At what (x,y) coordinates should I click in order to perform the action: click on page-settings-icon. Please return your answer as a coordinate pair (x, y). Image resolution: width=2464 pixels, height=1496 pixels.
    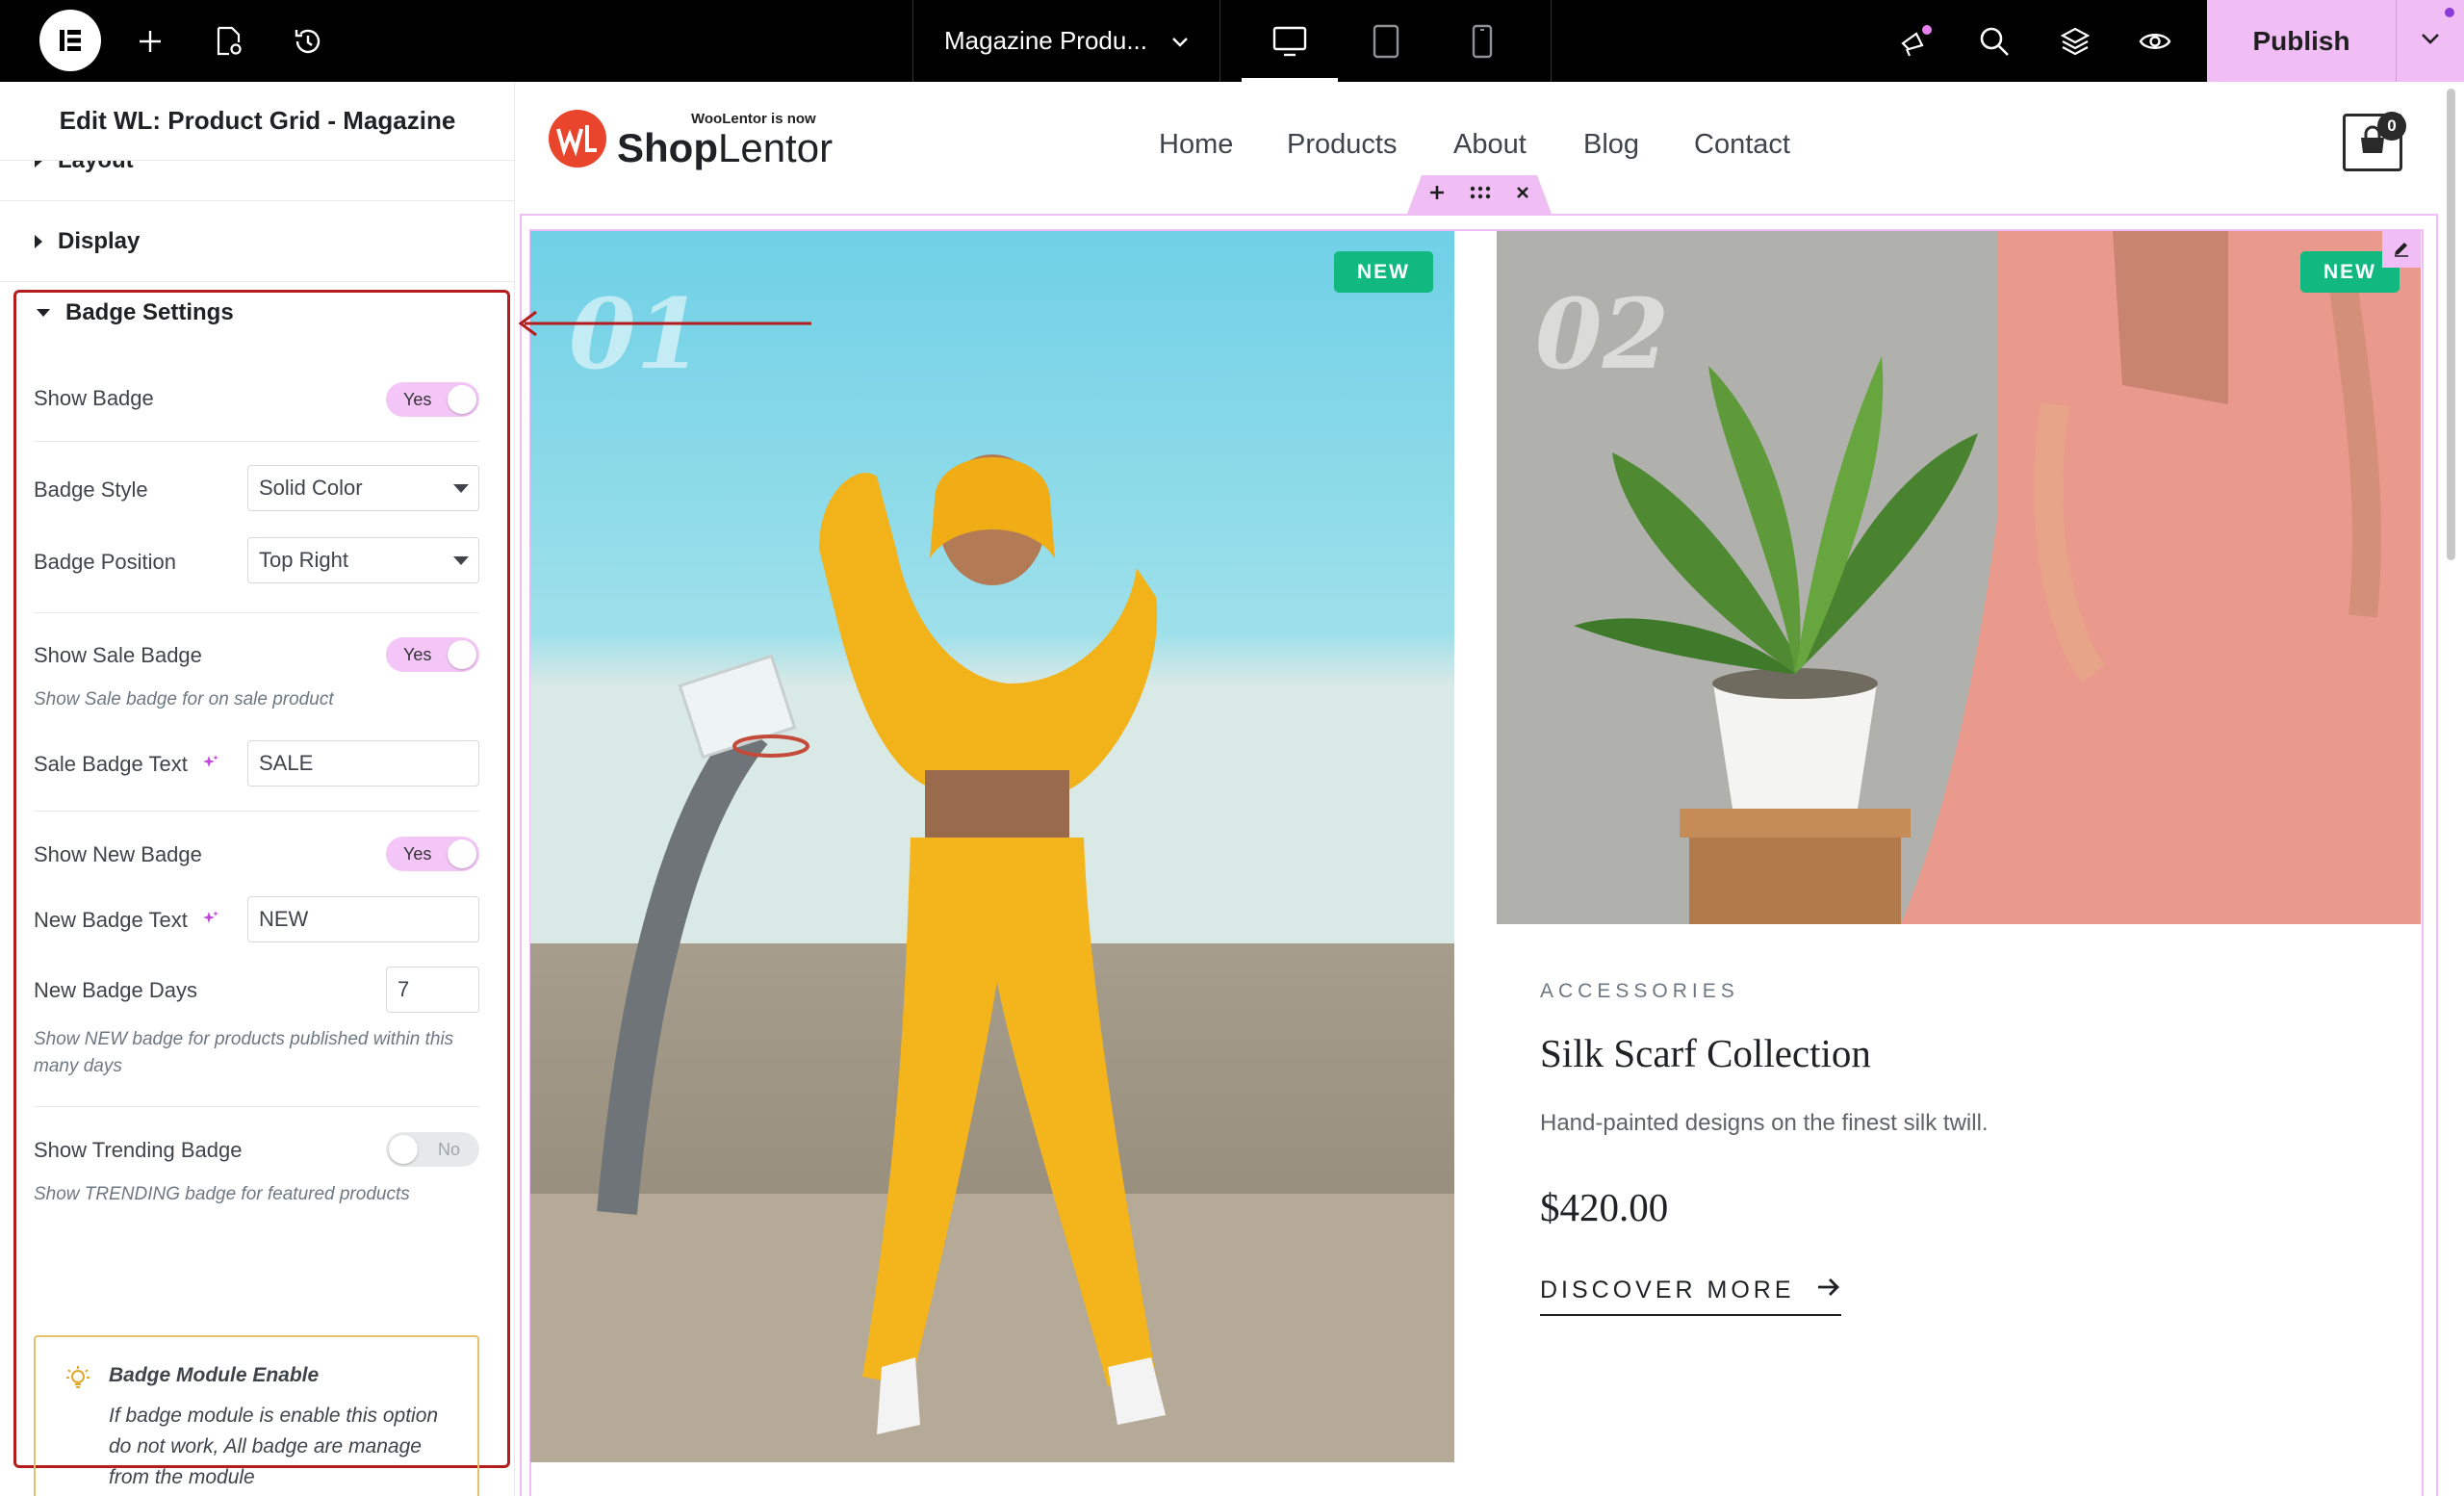
    Looking at the image, I should click on (229, 41).